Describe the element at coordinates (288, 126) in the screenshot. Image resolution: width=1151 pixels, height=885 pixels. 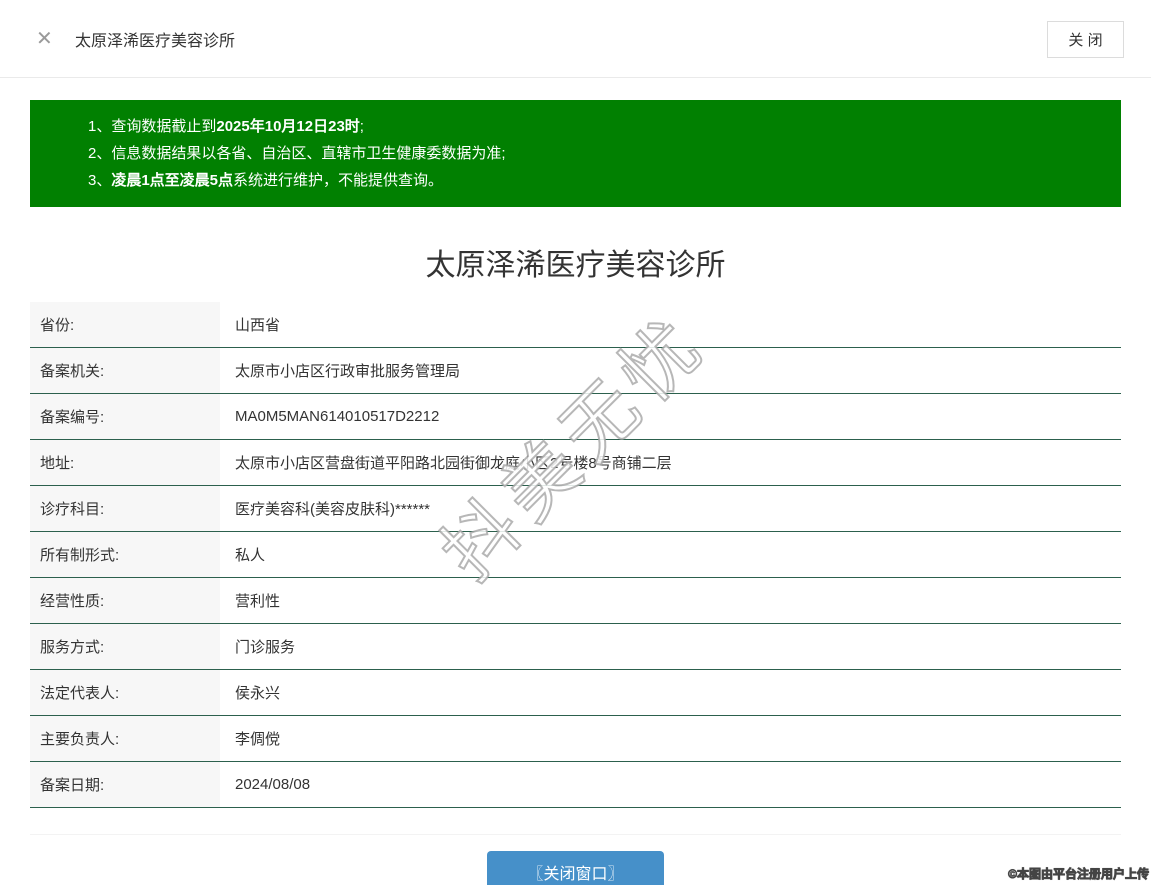
I see `notice-line-1-bold: 2025年10月12日23时` at that location.